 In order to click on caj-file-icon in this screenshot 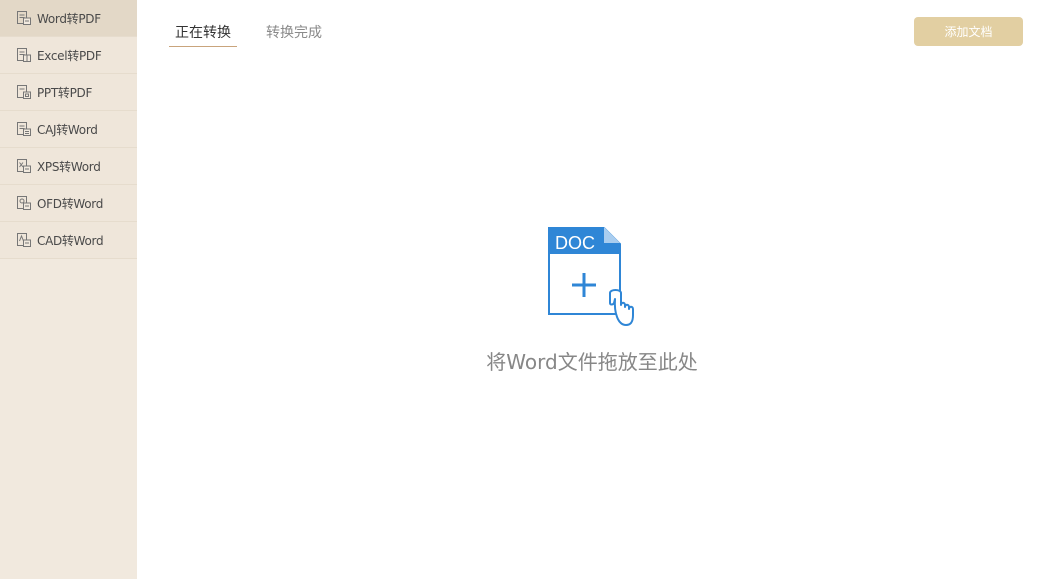, I will do `click(23, 129)`.